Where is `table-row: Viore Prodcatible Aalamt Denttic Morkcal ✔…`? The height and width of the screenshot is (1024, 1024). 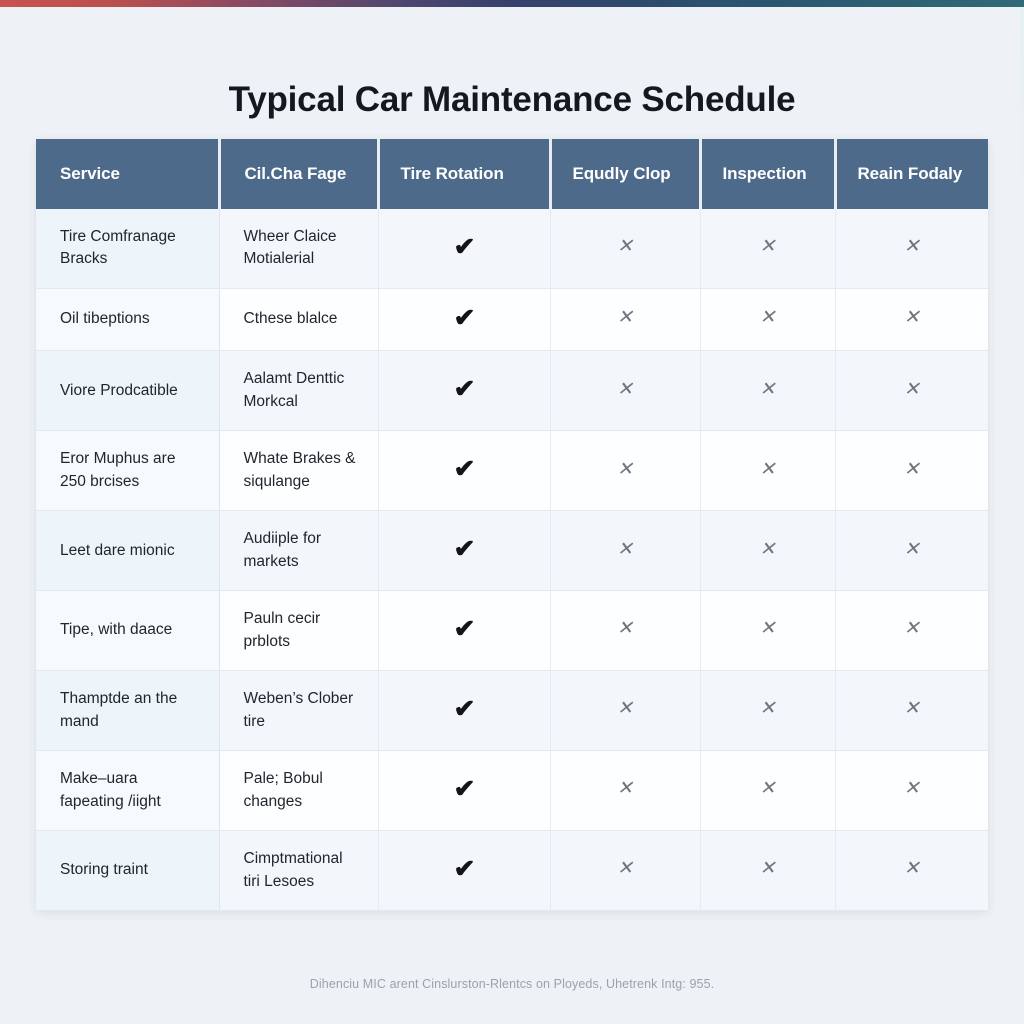 table-row: Viore Prodcatible Aalamt Denttic Morkcal ✔… is located at coordinates (512, 391).